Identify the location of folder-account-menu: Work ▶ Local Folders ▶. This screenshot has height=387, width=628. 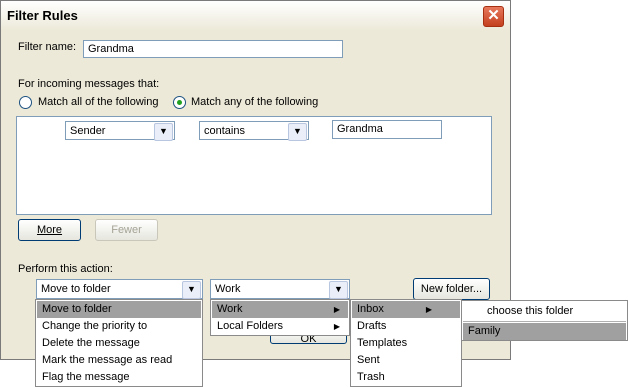
(280, 317).